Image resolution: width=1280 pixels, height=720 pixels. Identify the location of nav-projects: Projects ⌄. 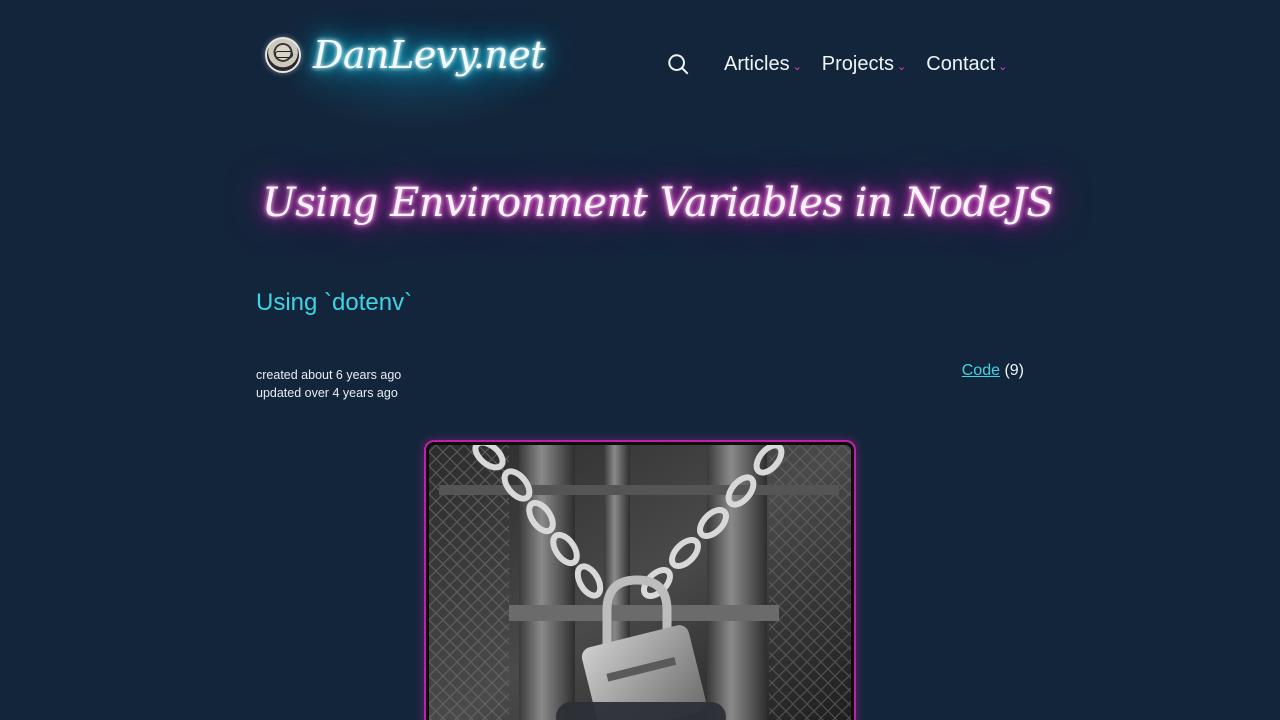
(864, 64).